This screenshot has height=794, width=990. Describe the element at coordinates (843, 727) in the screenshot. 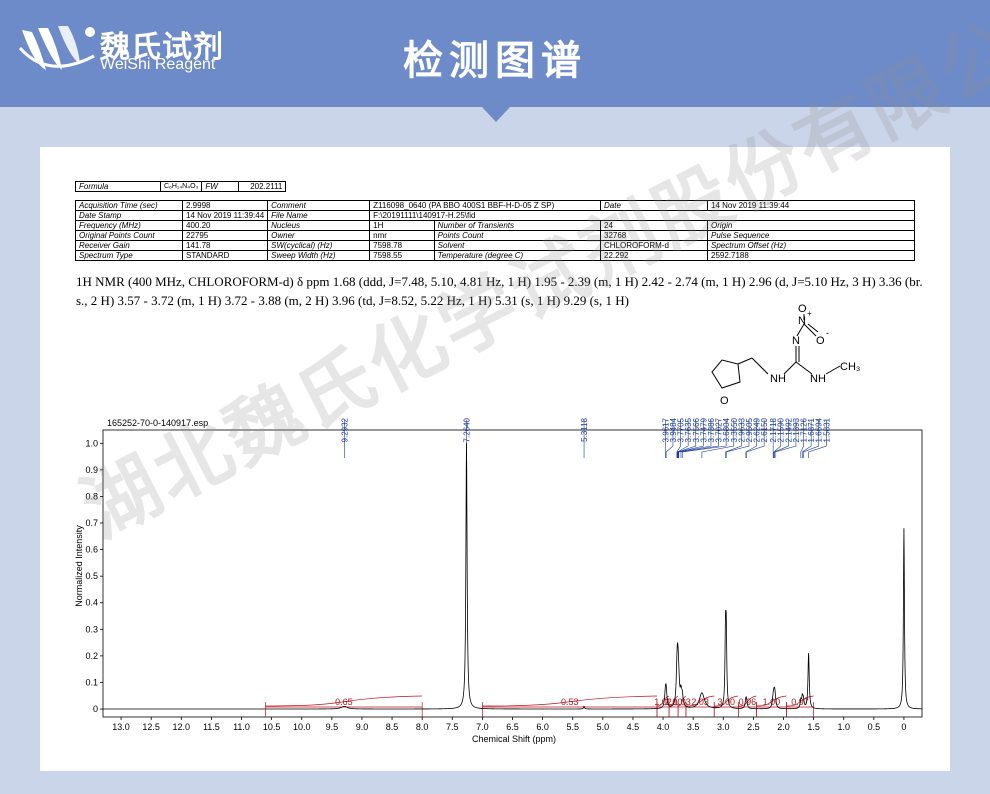

I see `x-tick-label: 1.0` at that location.